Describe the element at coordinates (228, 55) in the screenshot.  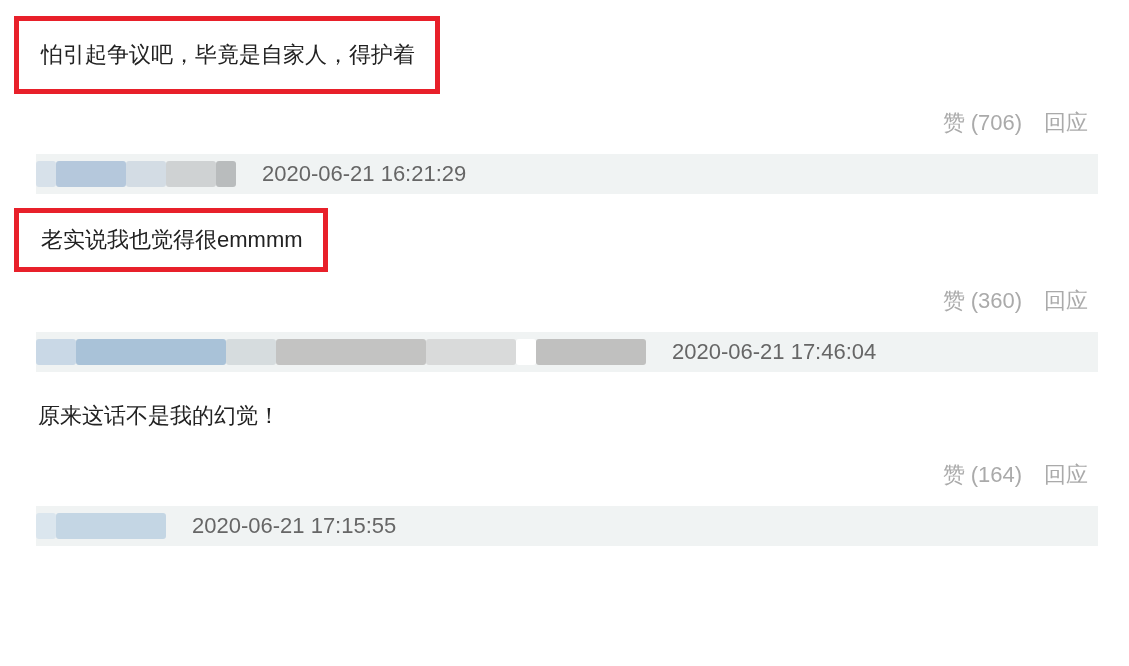
I see `comment-text: 怕引起争议吧，毕竟是自家人，得护着` at that location.